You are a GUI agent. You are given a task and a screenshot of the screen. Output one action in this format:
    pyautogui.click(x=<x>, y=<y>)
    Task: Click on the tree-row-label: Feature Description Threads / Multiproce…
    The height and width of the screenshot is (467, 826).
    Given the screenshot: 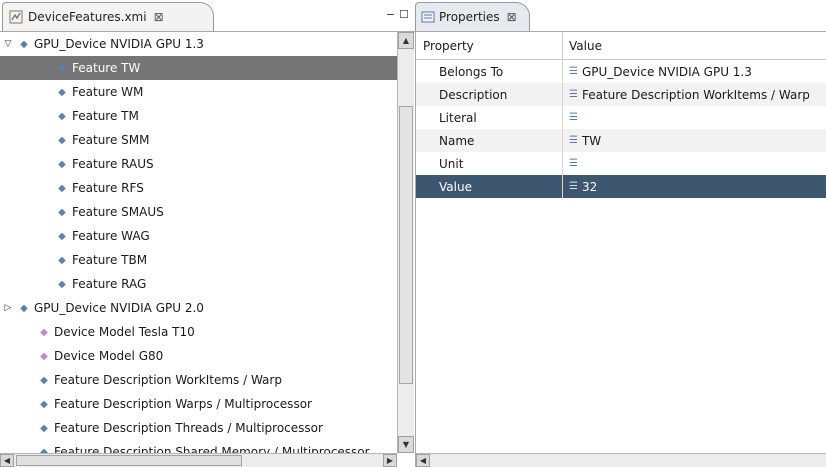 What is the action you would take?
    pyautogui.click(x=188, y=428)
    